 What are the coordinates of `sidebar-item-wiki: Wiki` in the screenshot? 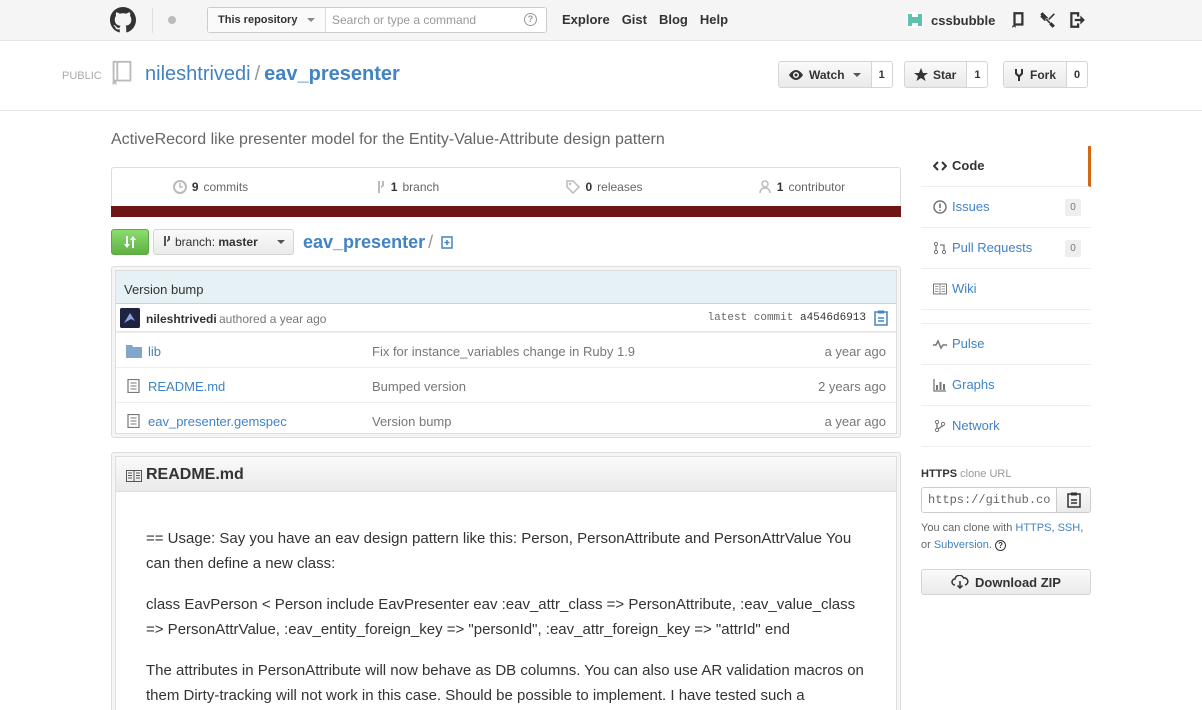 It's located at (1006, 289).